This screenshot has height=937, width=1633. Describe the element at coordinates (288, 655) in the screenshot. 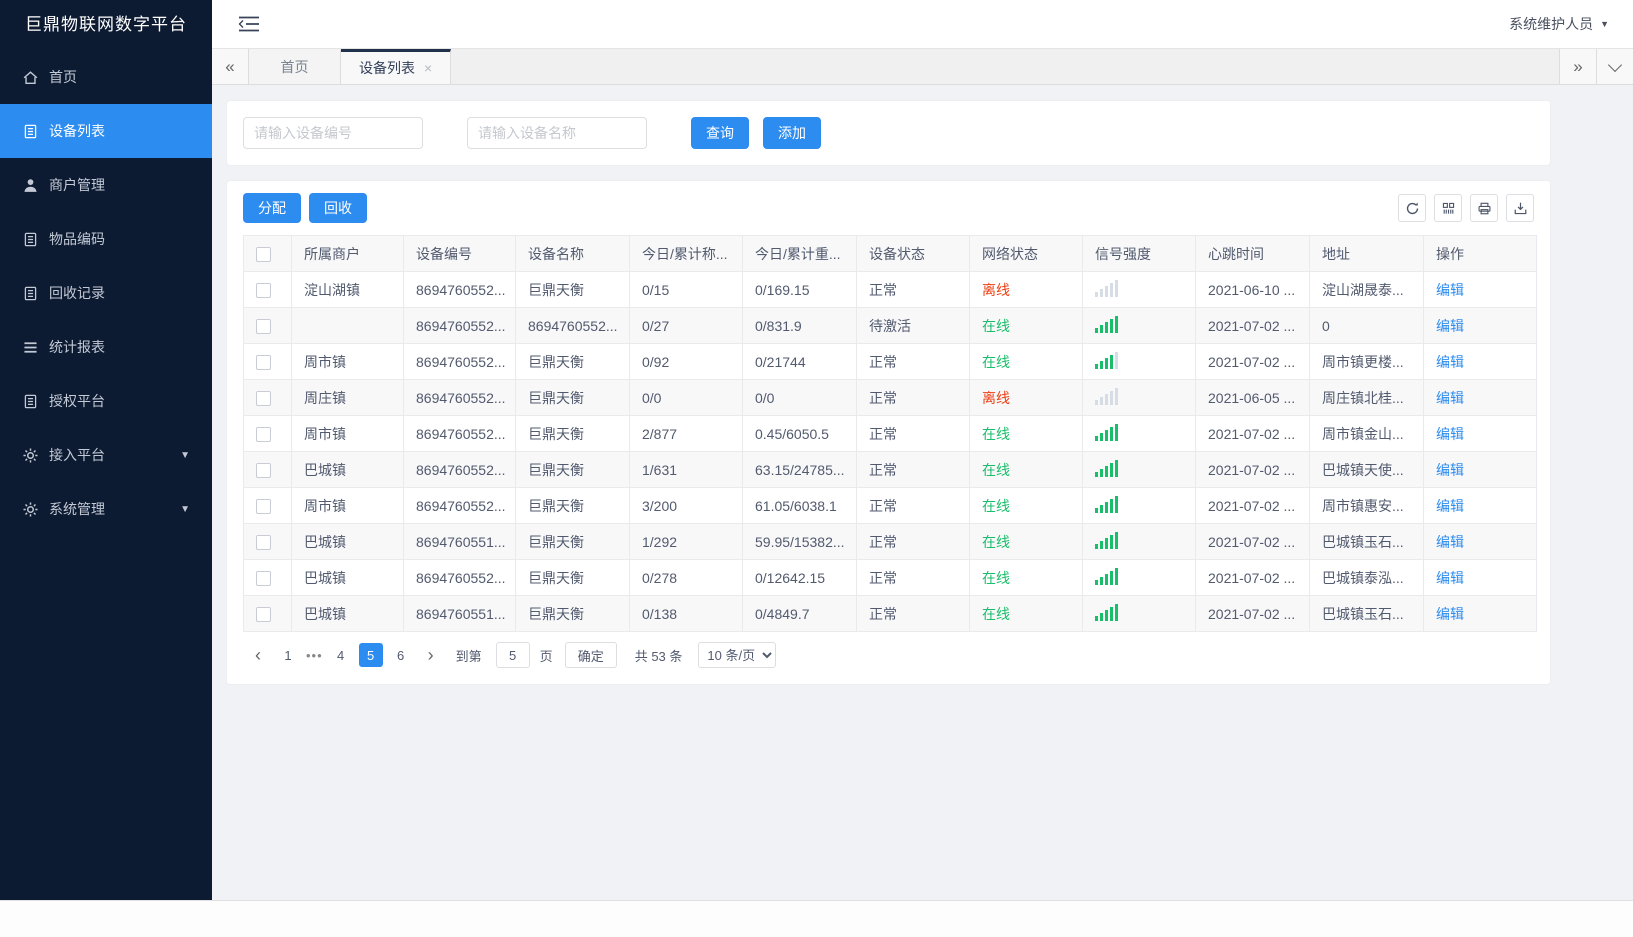

I see `page-button-1: 1` at that location.